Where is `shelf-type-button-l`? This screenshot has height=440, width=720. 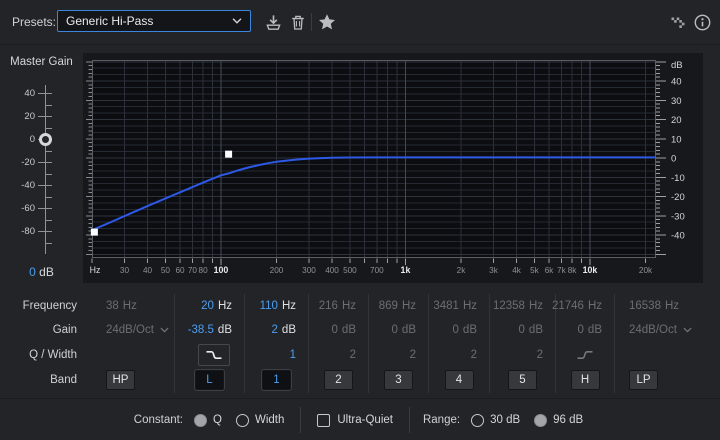 shelf-type-button-l is located at coordinates (214, 354).